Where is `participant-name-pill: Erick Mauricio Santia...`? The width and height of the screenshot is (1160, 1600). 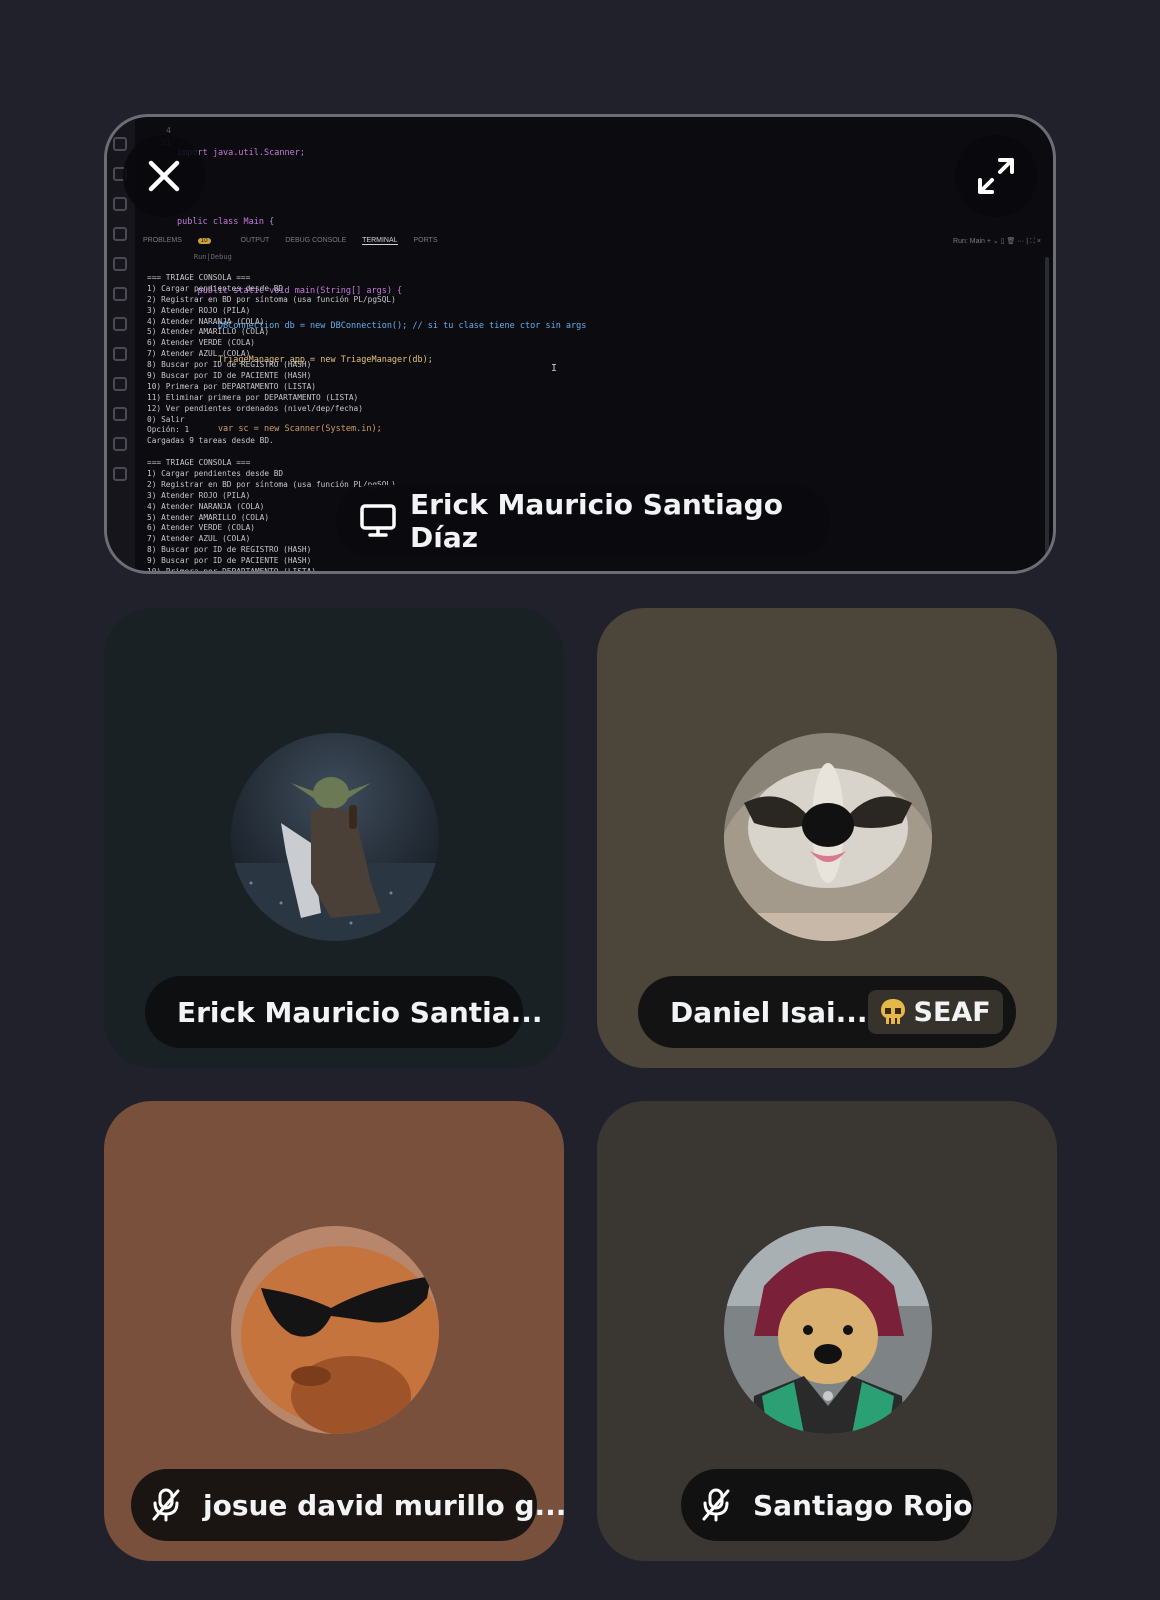 participant-name-pill: Erick Mauricio Santia... is located at coordinates (344, 1012).